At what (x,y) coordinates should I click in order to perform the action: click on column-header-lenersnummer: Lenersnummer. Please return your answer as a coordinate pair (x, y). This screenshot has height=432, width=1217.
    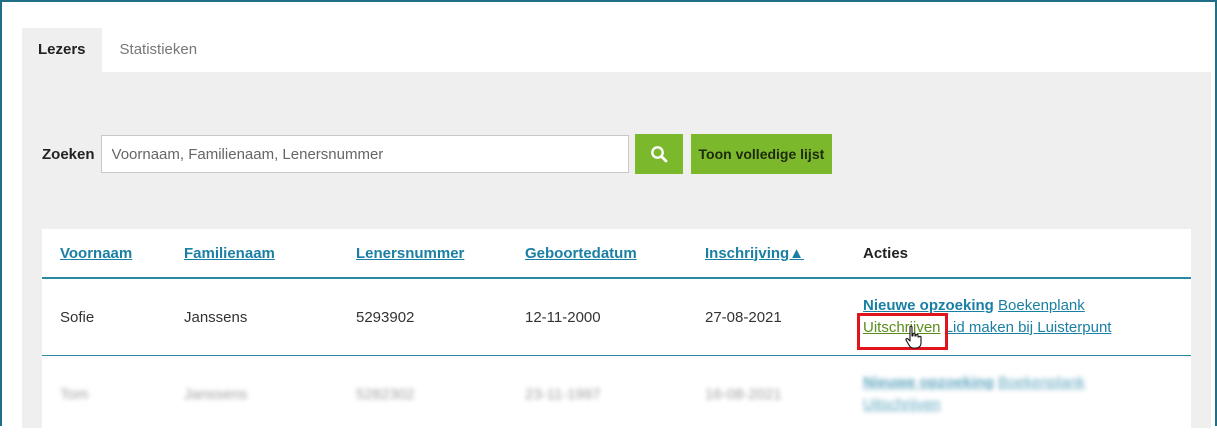
    Looking at the image, I should click on (410, 253).